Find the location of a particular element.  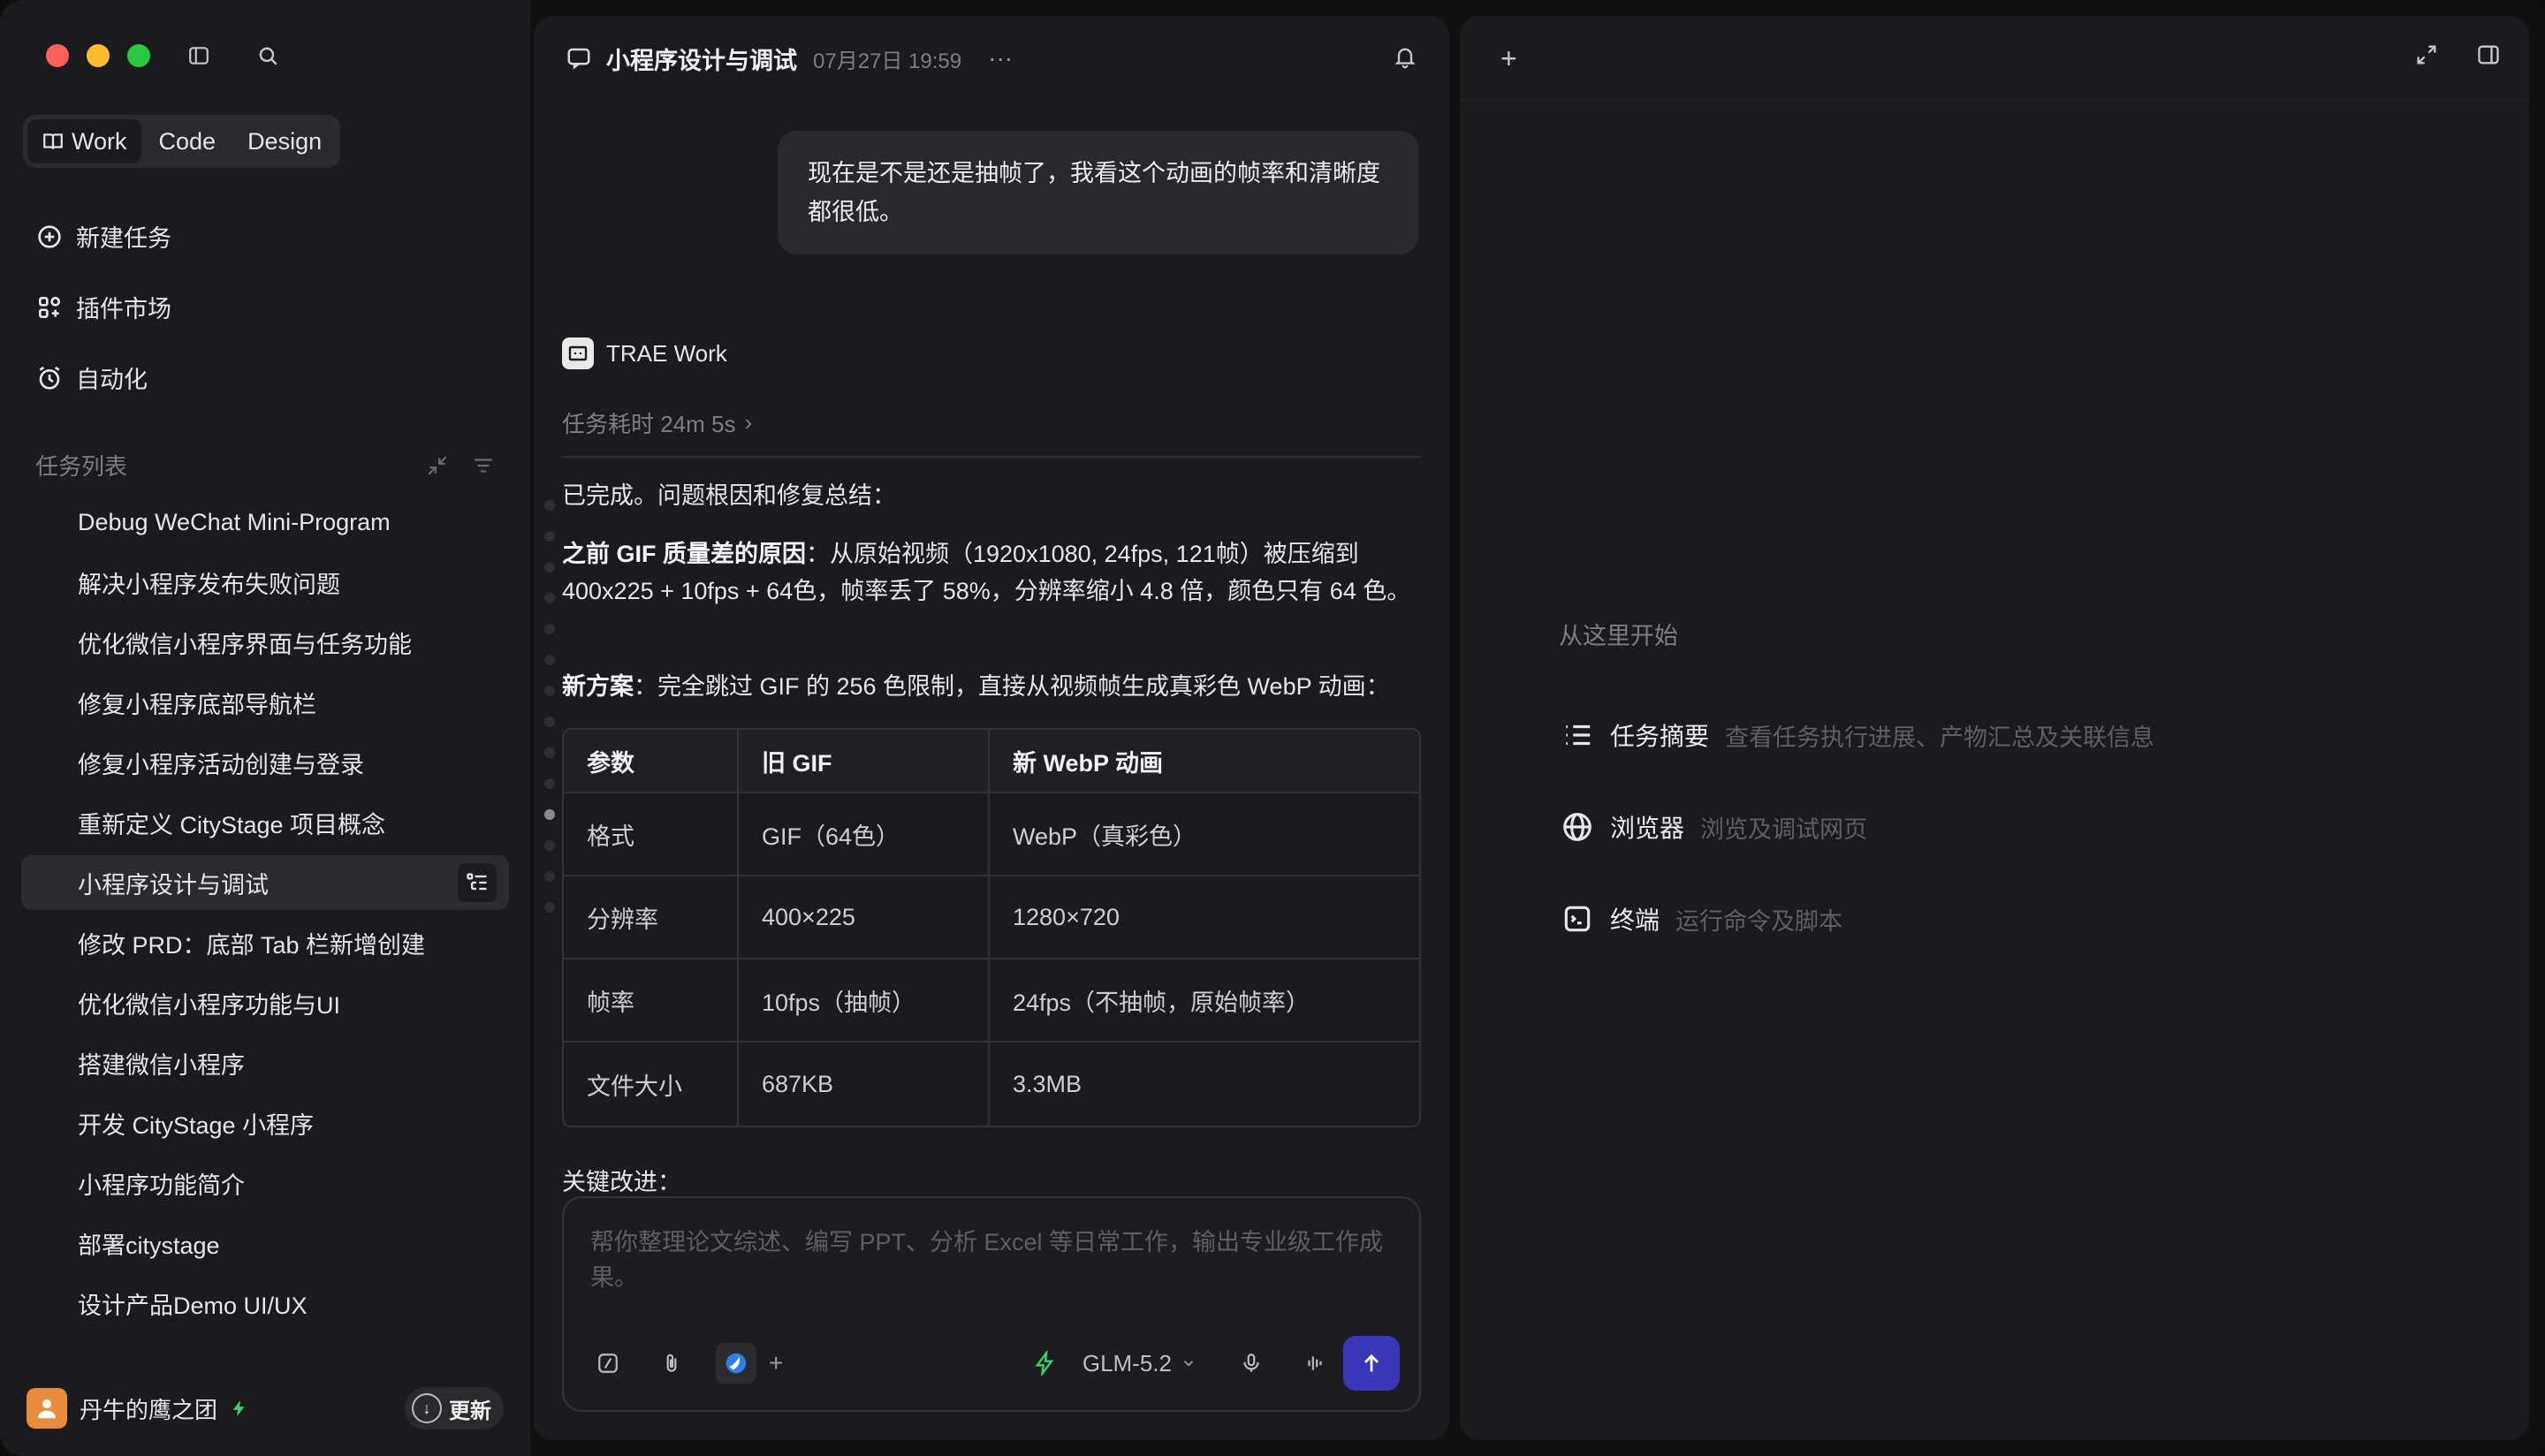

search-icon is located at coordinates (267, 55).